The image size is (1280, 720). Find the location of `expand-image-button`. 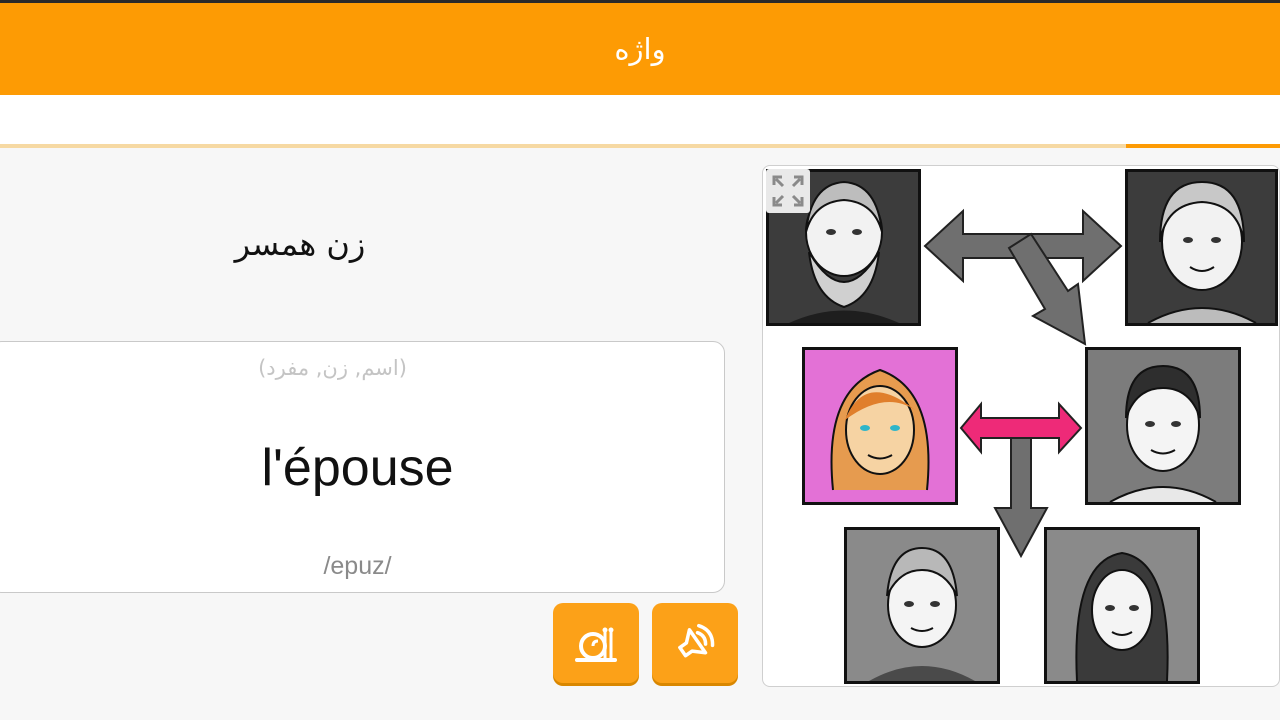

expand-image-button is located at coordinates (788, 191).